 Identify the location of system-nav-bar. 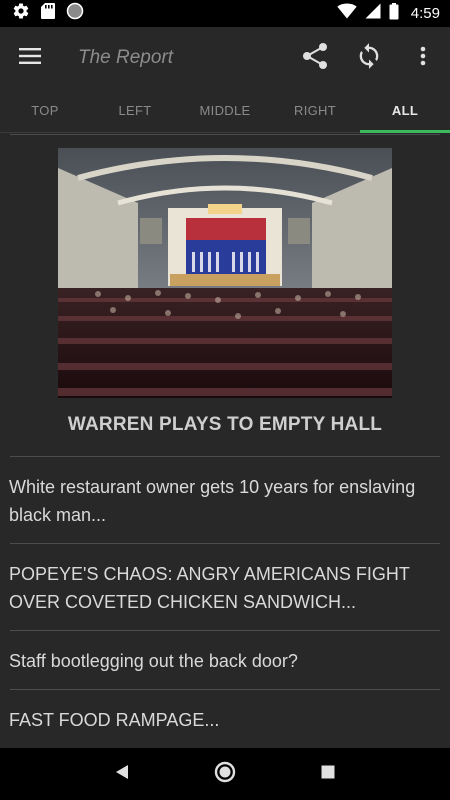
(225, 774).